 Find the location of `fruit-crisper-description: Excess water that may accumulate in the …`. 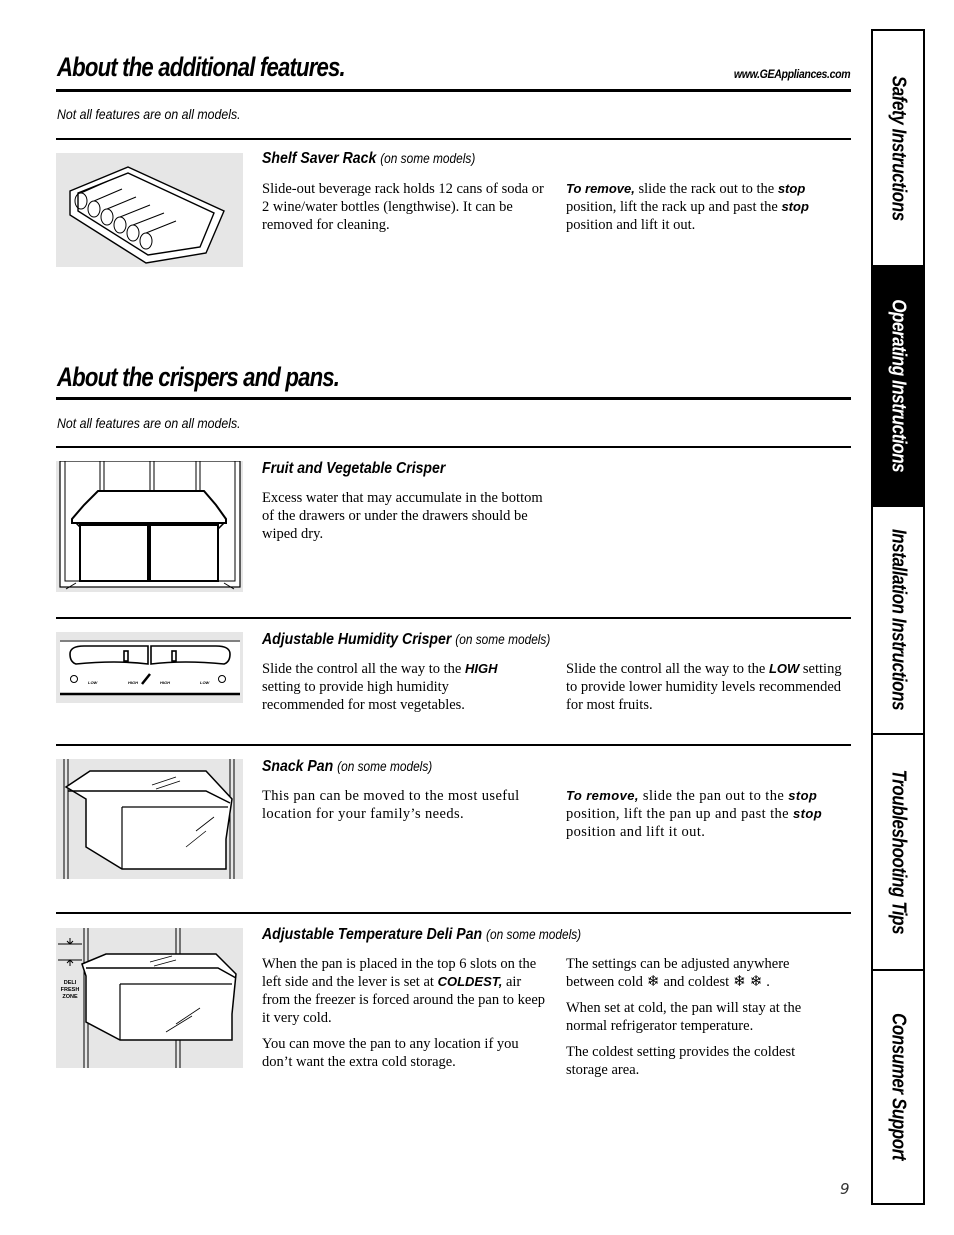

fruit-crisper-description: Excess water that may accumulate in the … is located at coordinates (402, 516).